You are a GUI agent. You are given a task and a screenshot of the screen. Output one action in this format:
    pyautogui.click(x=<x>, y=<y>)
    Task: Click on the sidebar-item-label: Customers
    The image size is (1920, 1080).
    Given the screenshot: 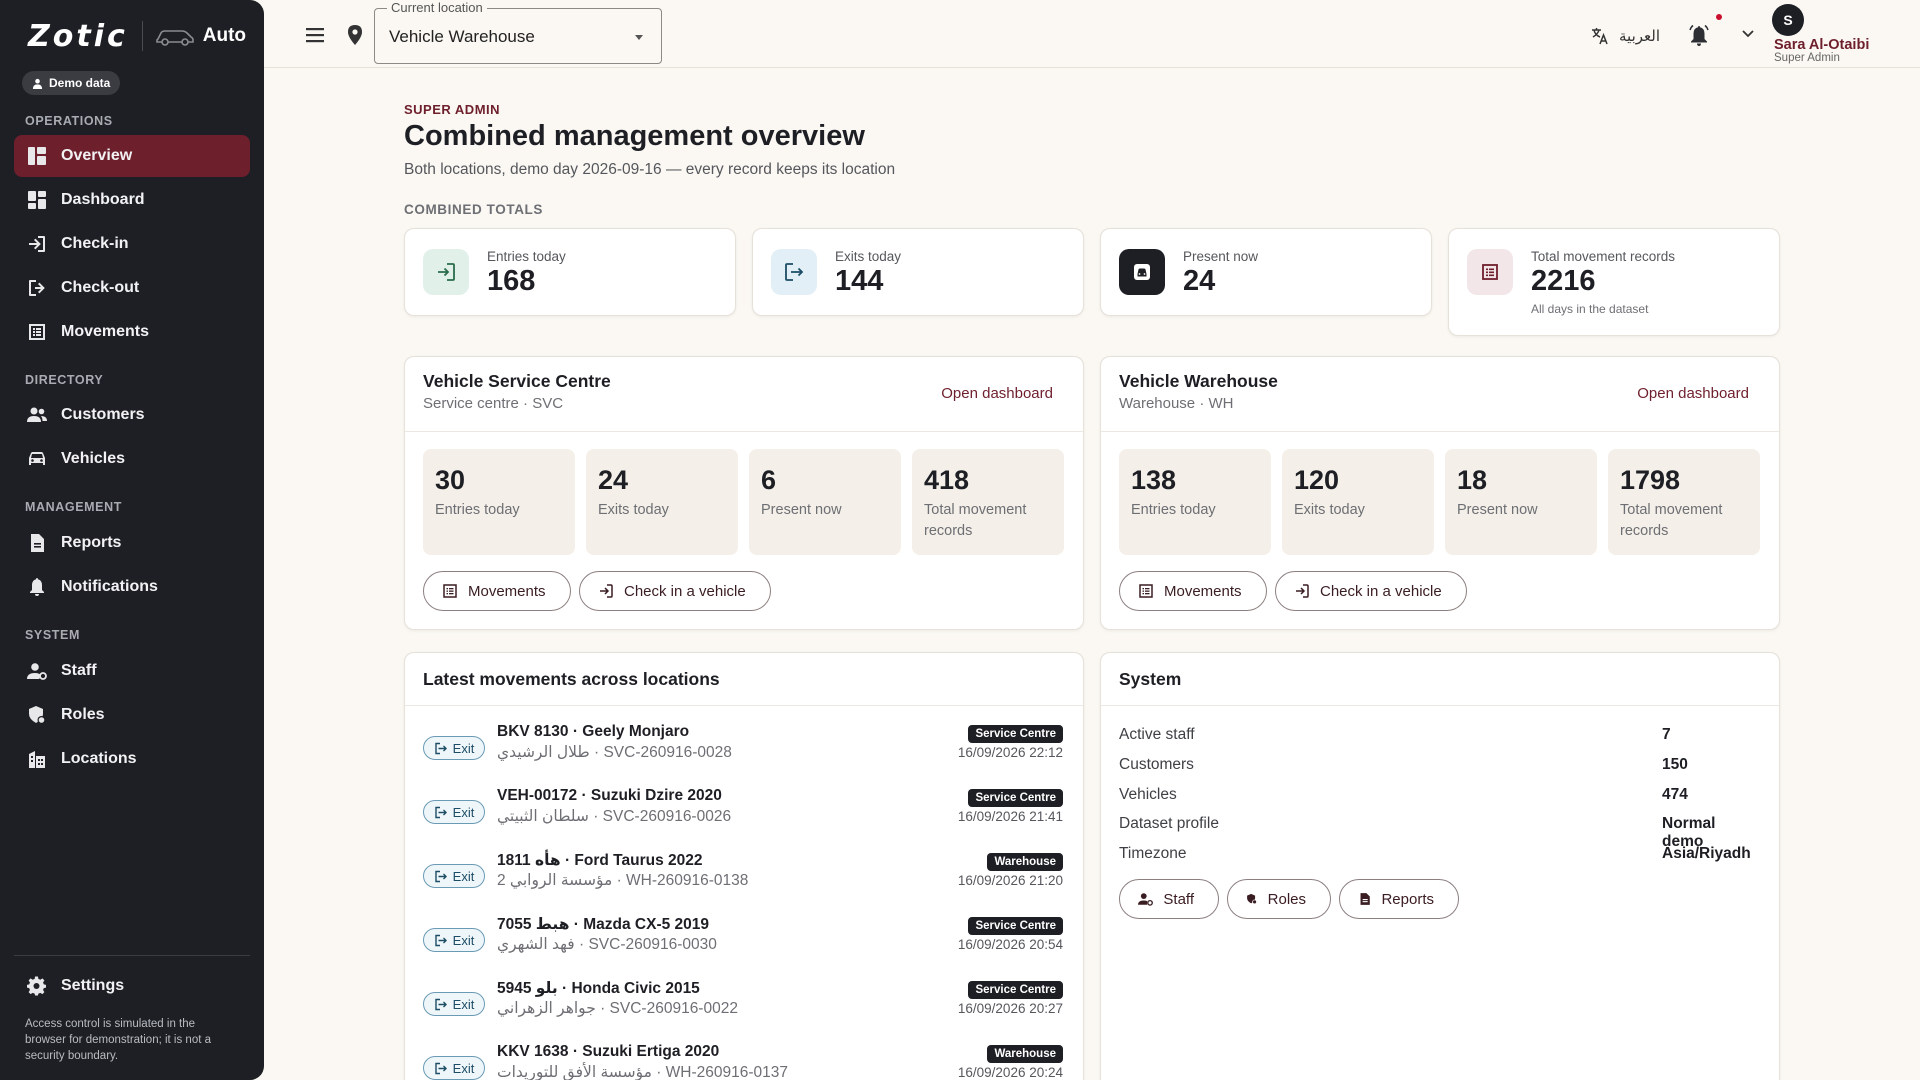 What is the action you would take?
    pyautogui.click(x=103, y=414)
    